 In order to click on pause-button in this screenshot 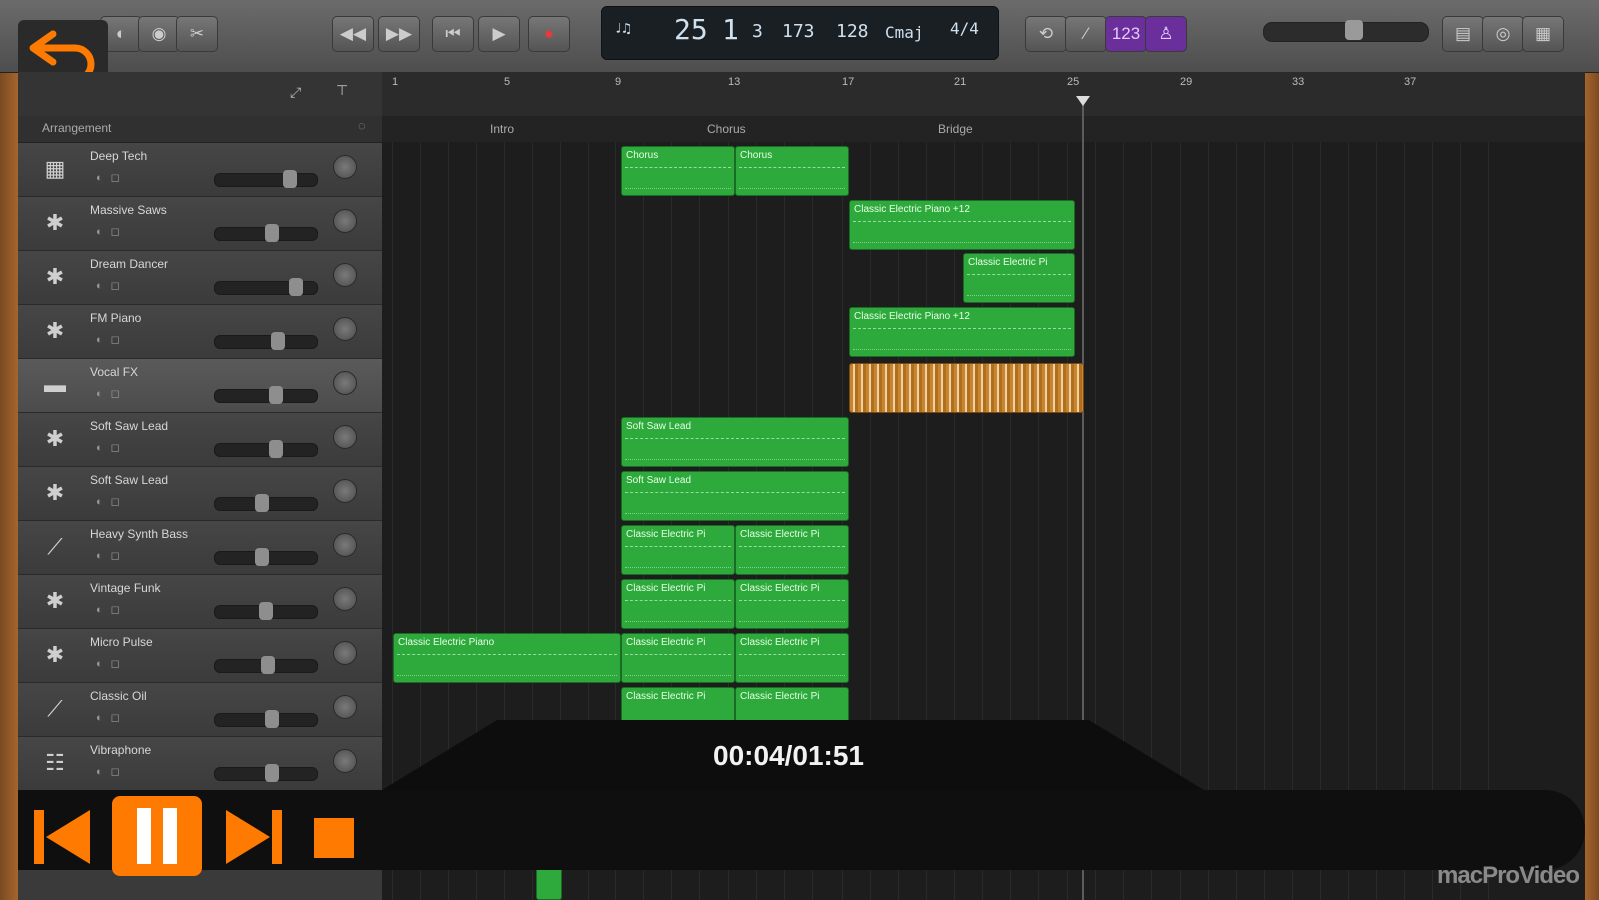, I will do `click(157, 836)`.